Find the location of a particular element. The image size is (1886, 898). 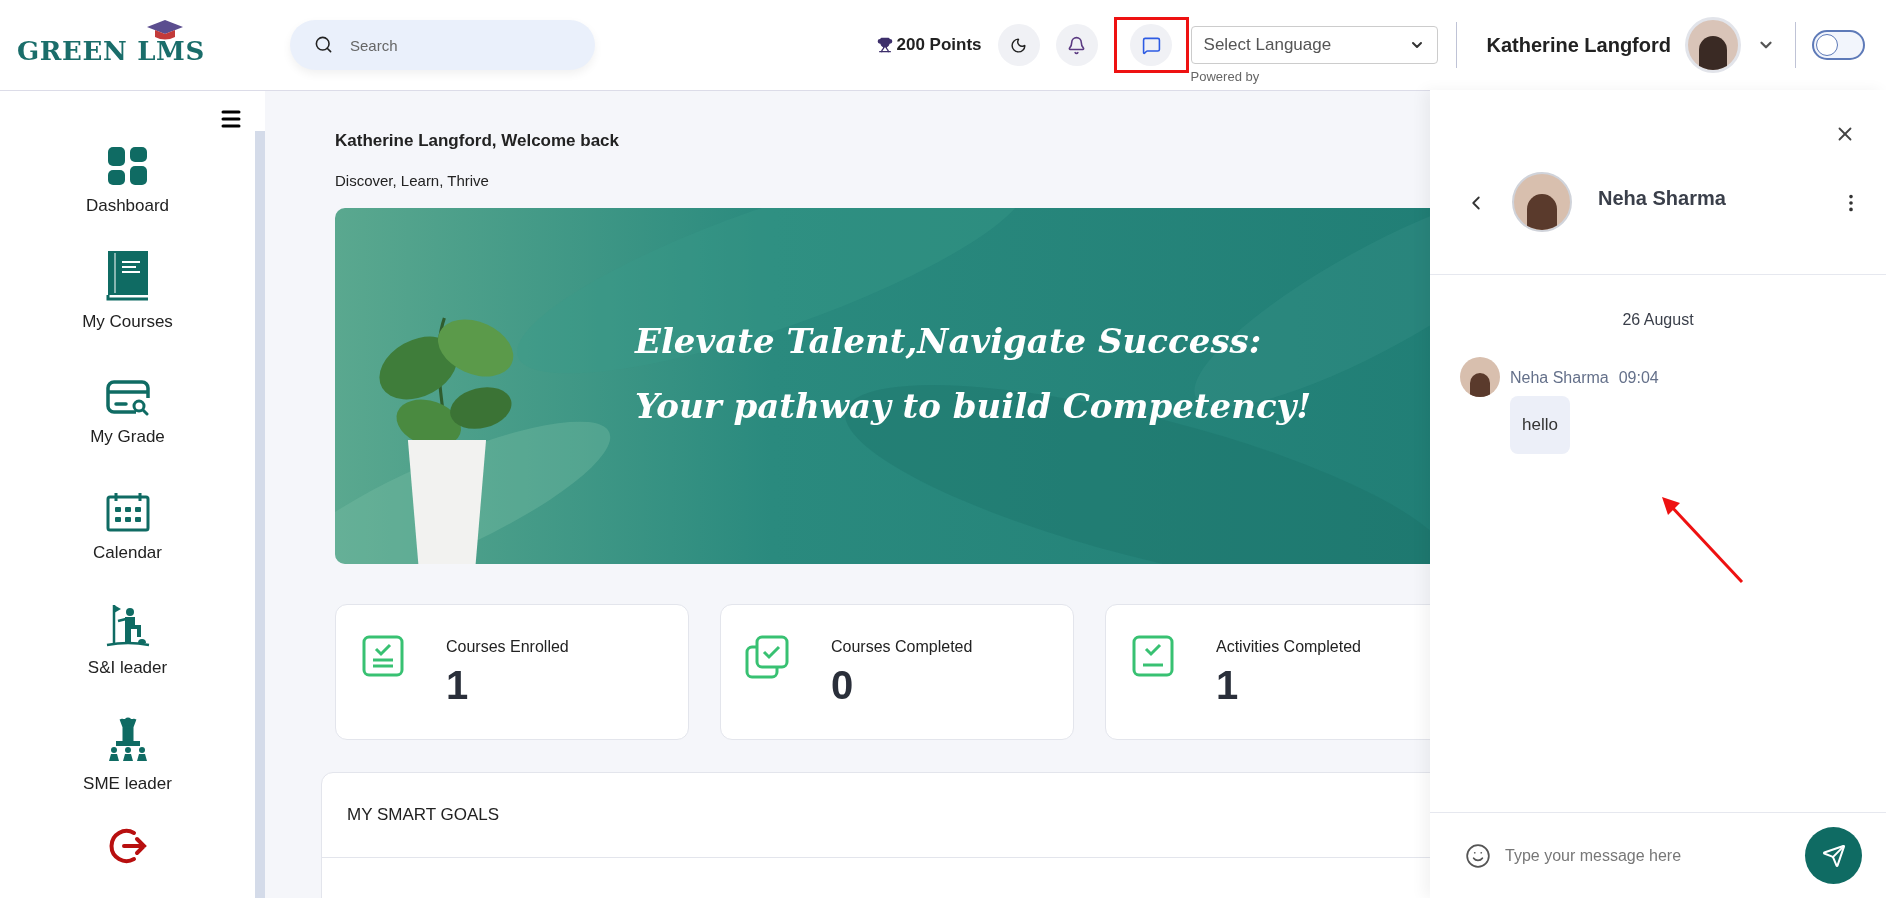

powered-by-text: Powered by is located at coordinates (1225, 77).